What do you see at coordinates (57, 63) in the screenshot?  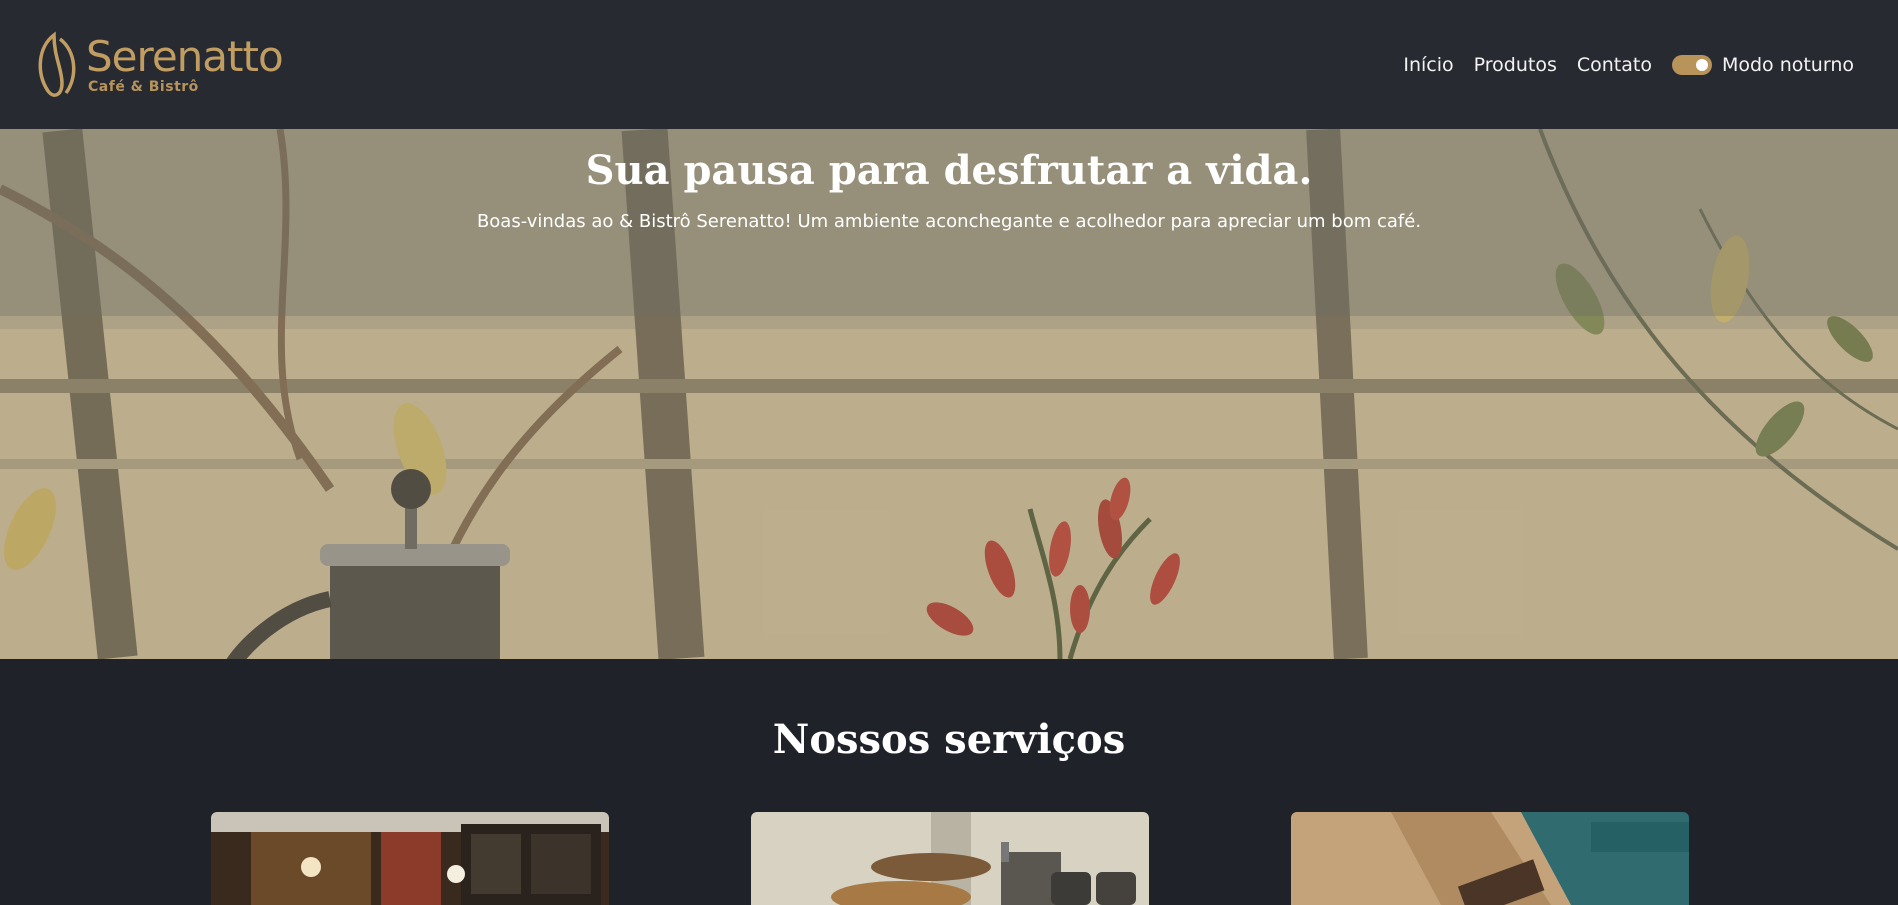 I see `coffee-bean-logo-icon` at bounding box center [57, 63].